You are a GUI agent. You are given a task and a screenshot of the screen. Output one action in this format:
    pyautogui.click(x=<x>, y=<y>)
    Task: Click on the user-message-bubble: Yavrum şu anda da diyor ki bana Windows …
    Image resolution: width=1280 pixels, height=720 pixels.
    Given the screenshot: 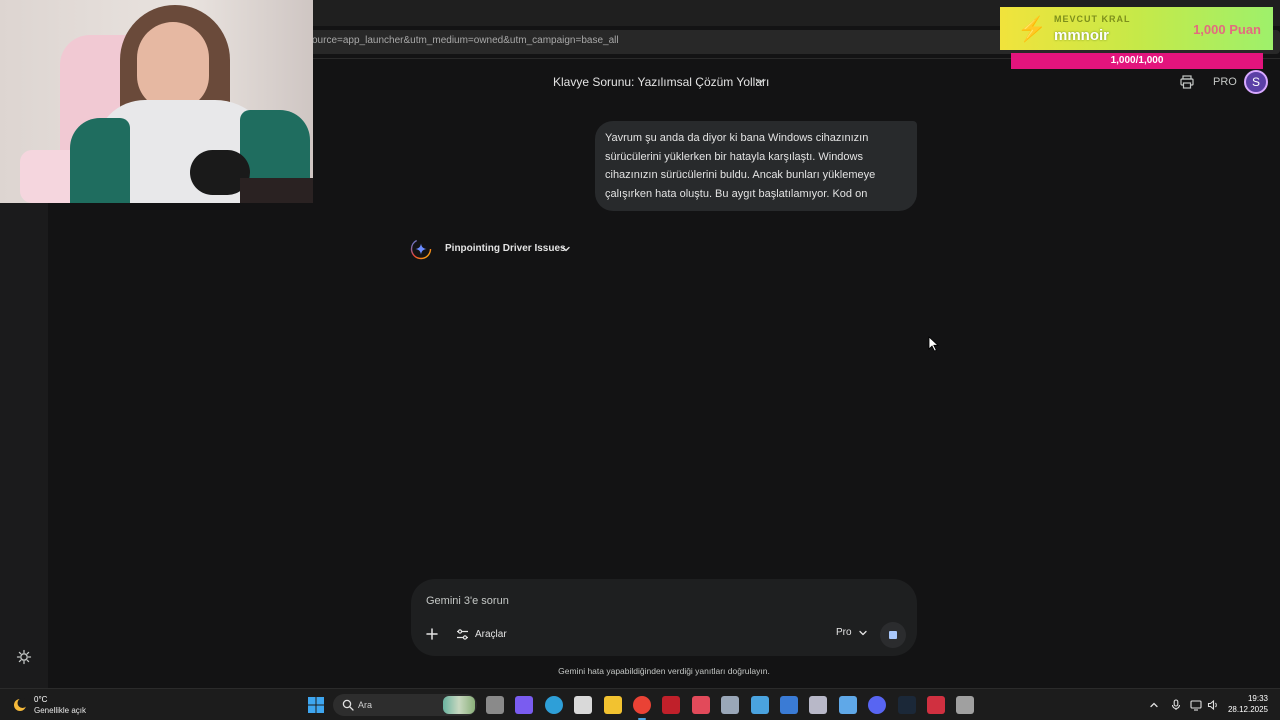 What is the action you would take?
    pyautogui.click(x=756, y=166)
    